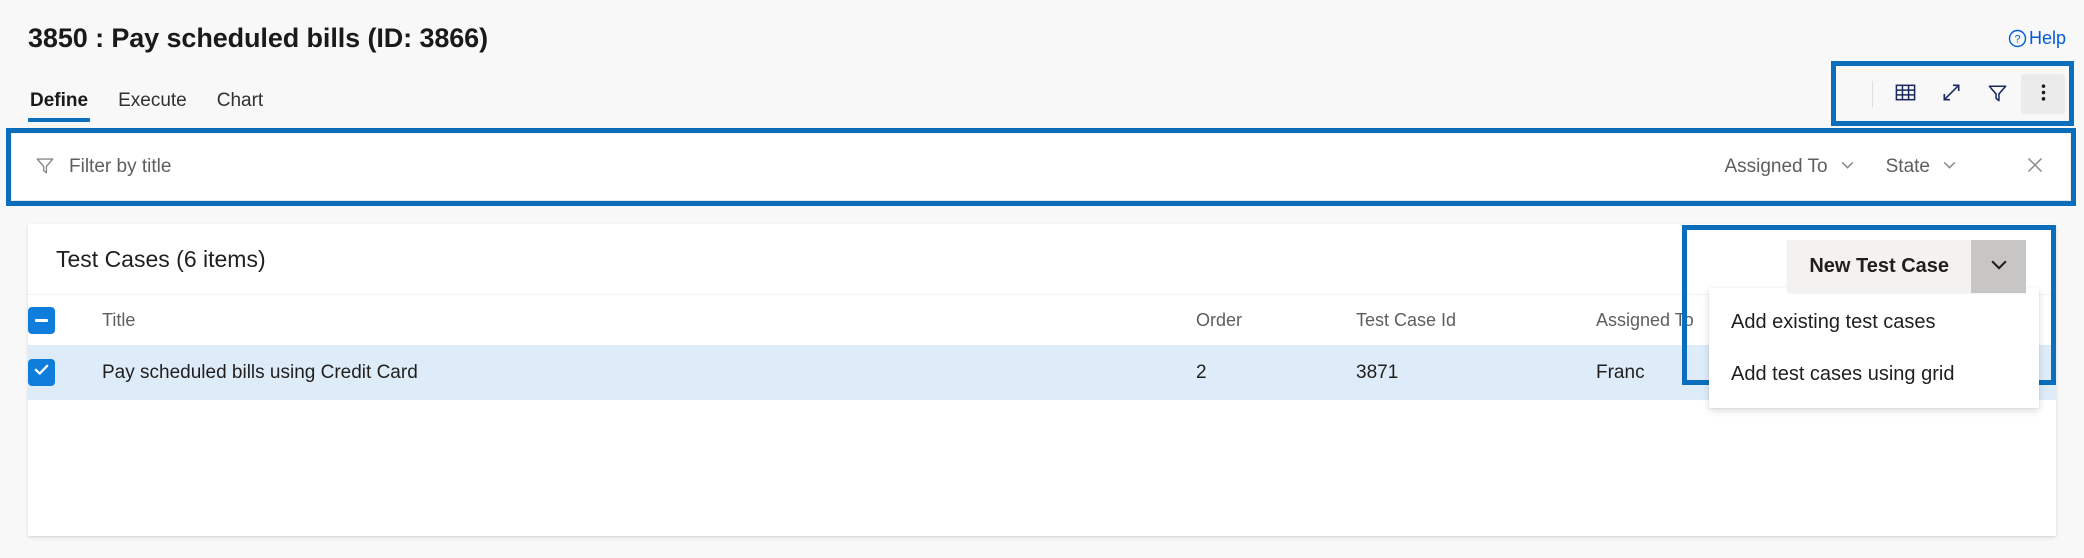 Image resolution: width=2084 pixels, height=558 pixels. Describe the element at coordinates (1843, 373) in the screenshot. I see `menu-item-label: Add test cases using grid` at that location.